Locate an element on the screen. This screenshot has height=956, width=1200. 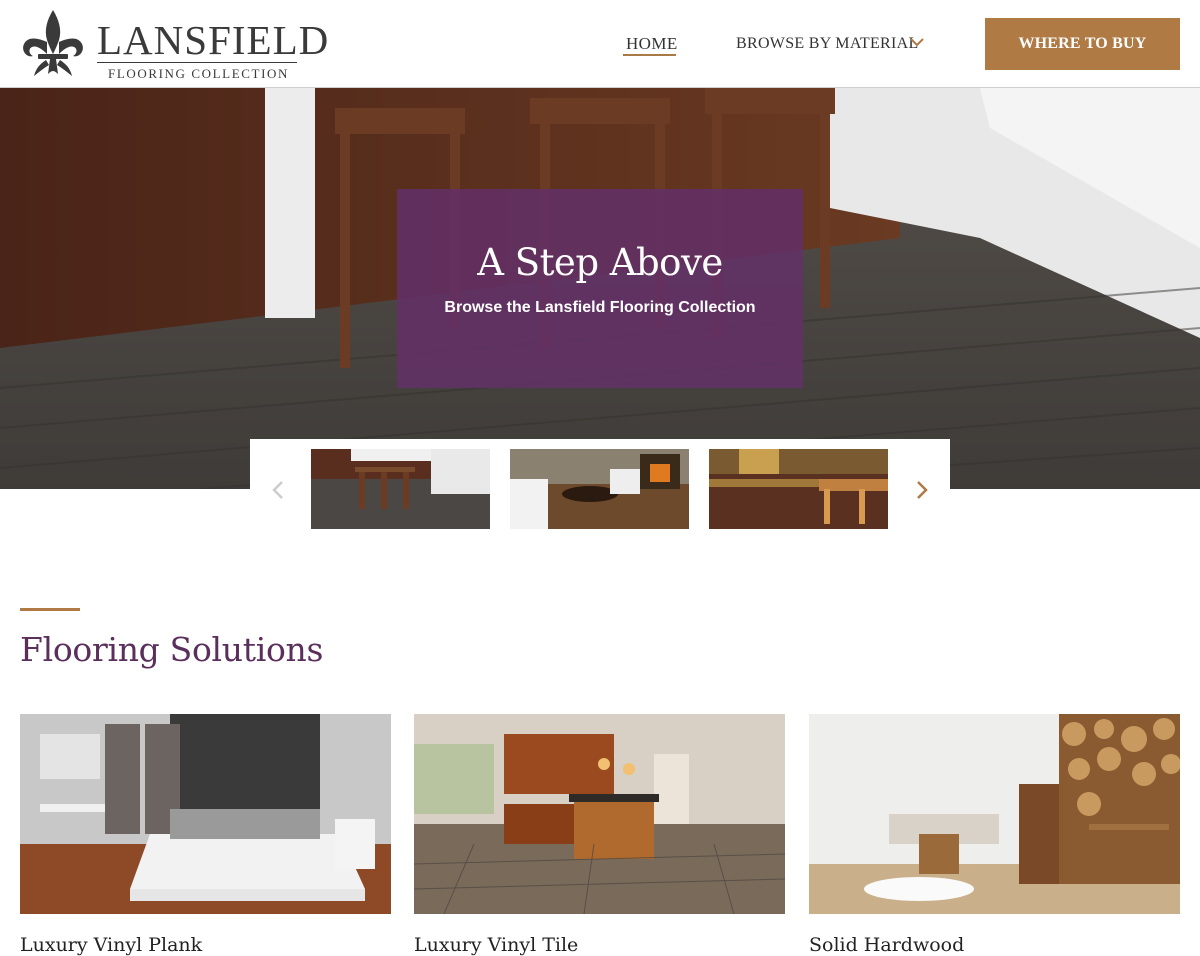
card-label: Luxury Vinyl Plank is located at coordinates (111, 945).